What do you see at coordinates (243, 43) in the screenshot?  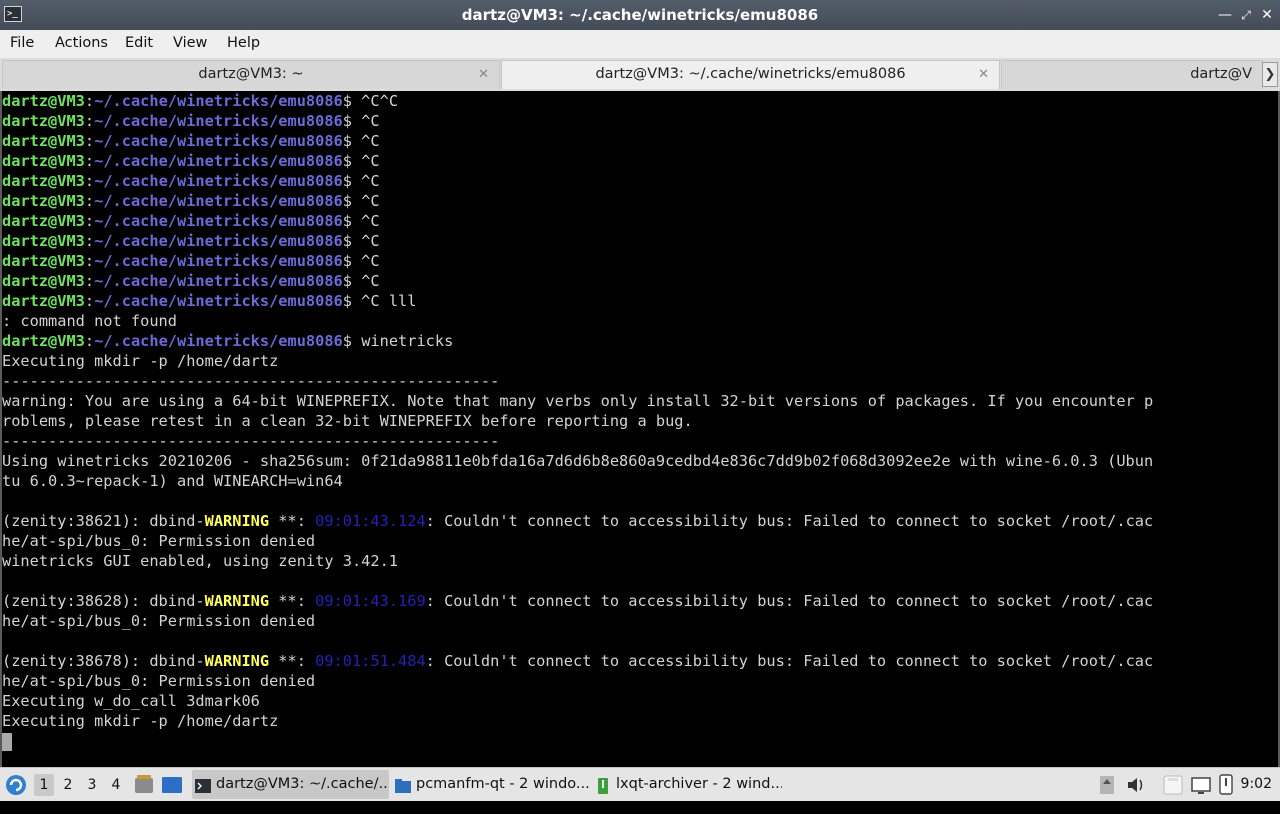 I see `menu-help: Help` at bounding box center [243, 43].